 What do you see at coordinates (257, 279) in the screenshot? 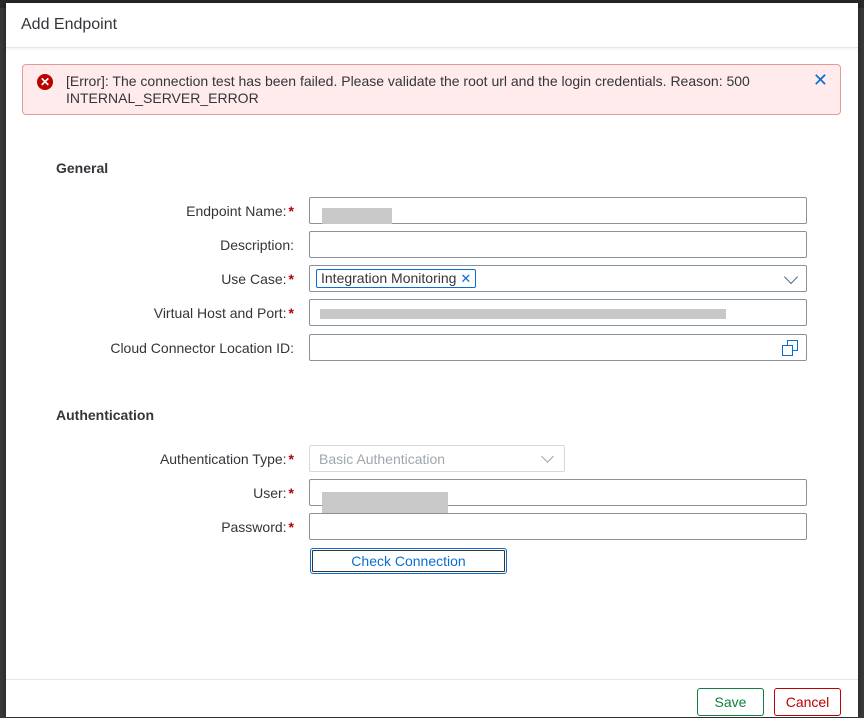
I see `use-case-label: Use Case: *` at bounding box center [257, 279].